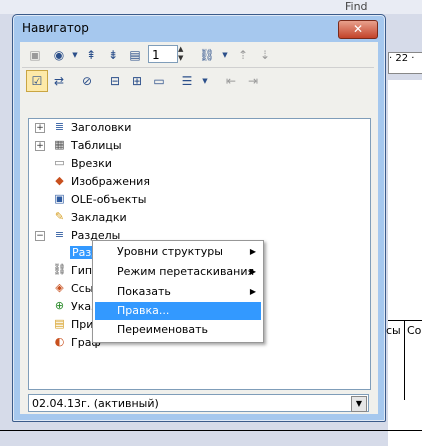 The image size is (422, 446). I want to click on menu-item-label: Показать, so click(144, 291).